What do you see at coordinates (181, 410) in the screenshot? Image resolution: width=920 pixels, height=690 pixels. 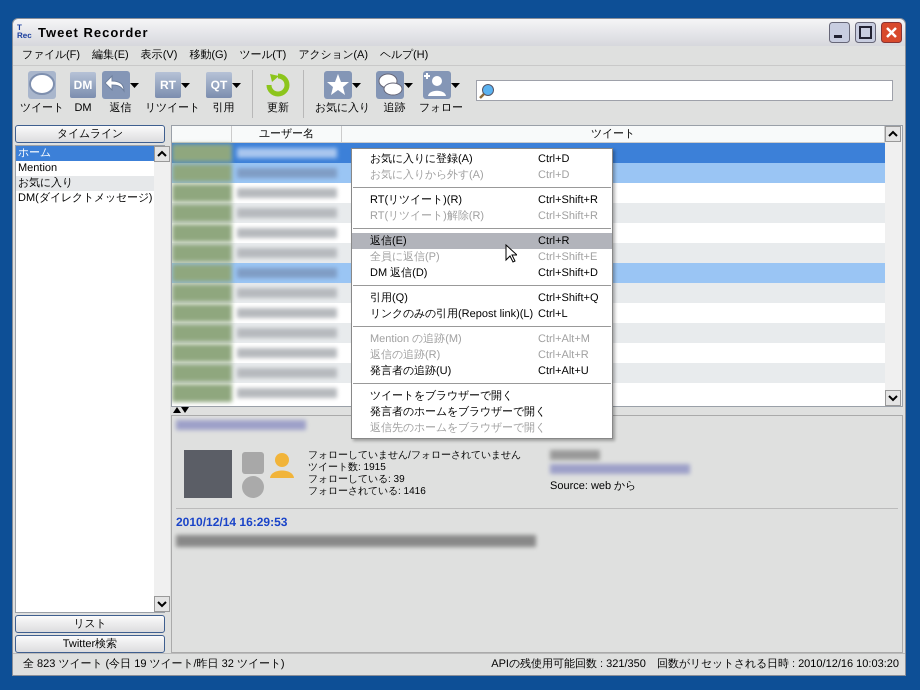 I see `splitter-arrows-icon` at bounding box center [181, 410].